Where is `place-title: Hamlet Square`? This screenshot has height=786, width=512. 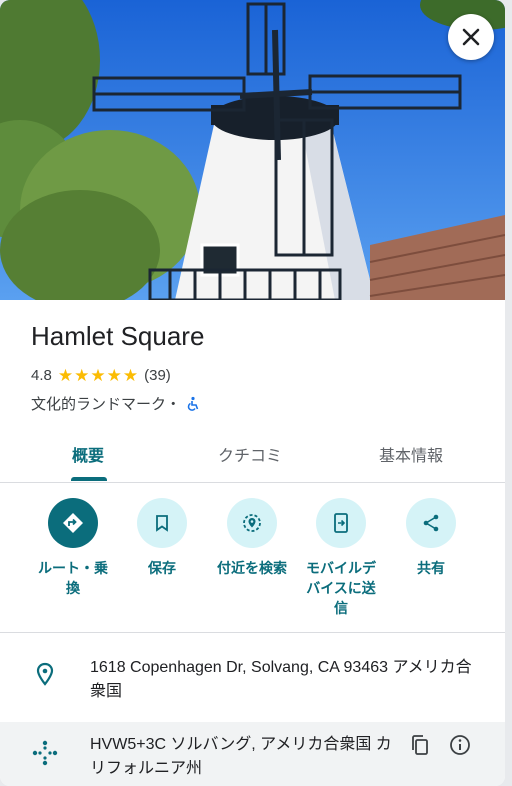 place-title: Hamlet Square is located at coordinates (118, 336).